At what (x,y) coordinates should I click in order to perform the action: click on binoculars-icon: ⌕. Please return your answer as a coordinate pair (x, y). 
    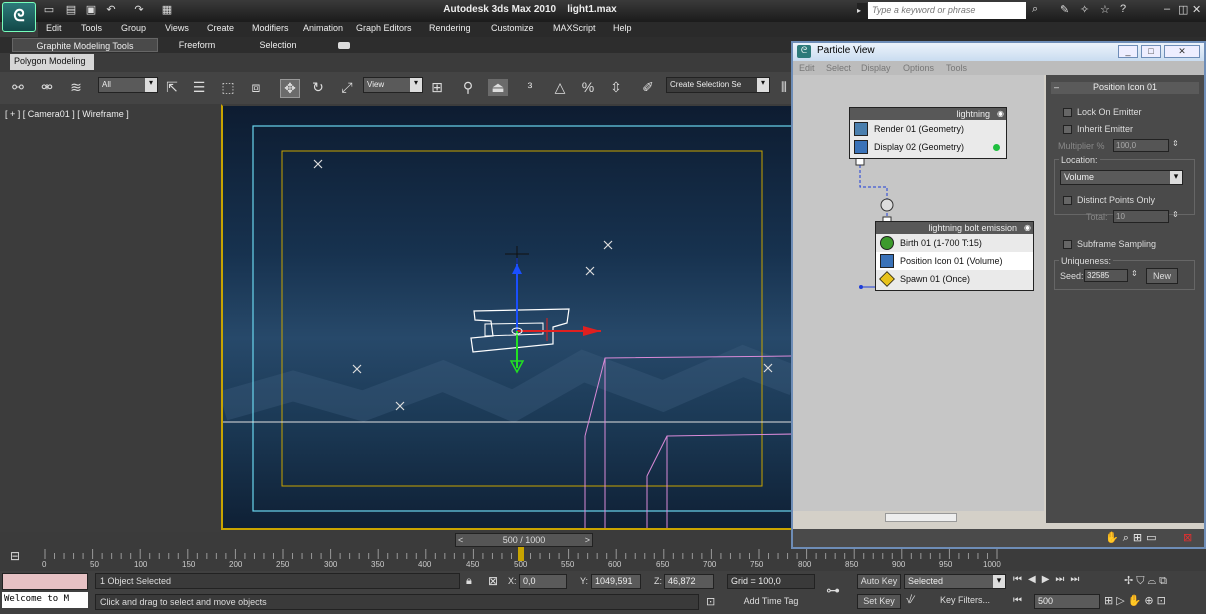
    Looking at the image, I should click on (1035, 9).